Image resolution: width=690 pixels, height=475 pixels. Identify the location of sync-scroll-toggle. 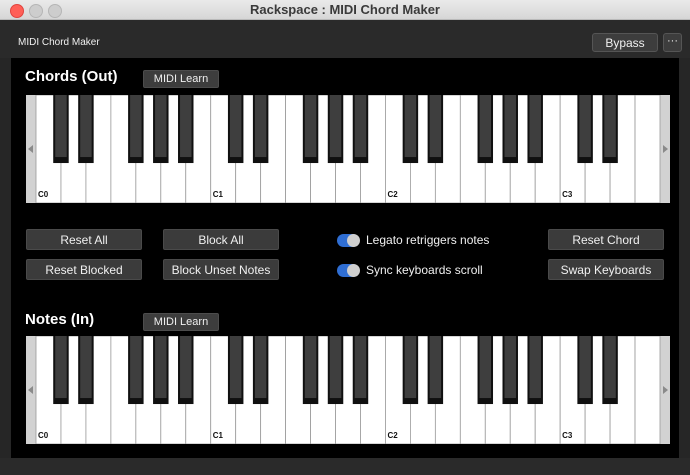
(348, 270).